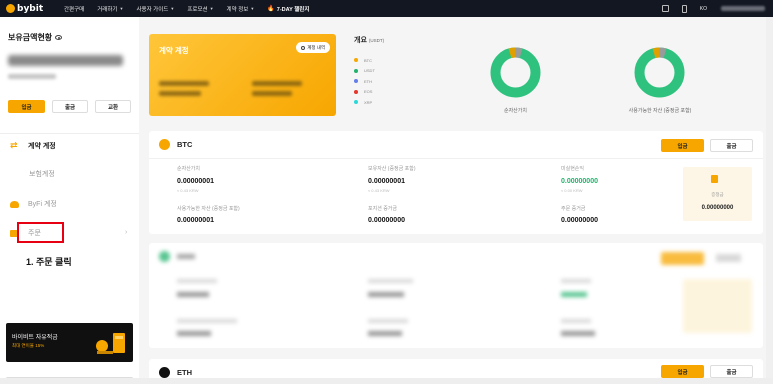 The width and height of the screenshot is (773, 384). Describe the element at coordinates (155, 9) in the screenshot. I see `nav-item-guide: 사용자 가이드 ▼` at that location.